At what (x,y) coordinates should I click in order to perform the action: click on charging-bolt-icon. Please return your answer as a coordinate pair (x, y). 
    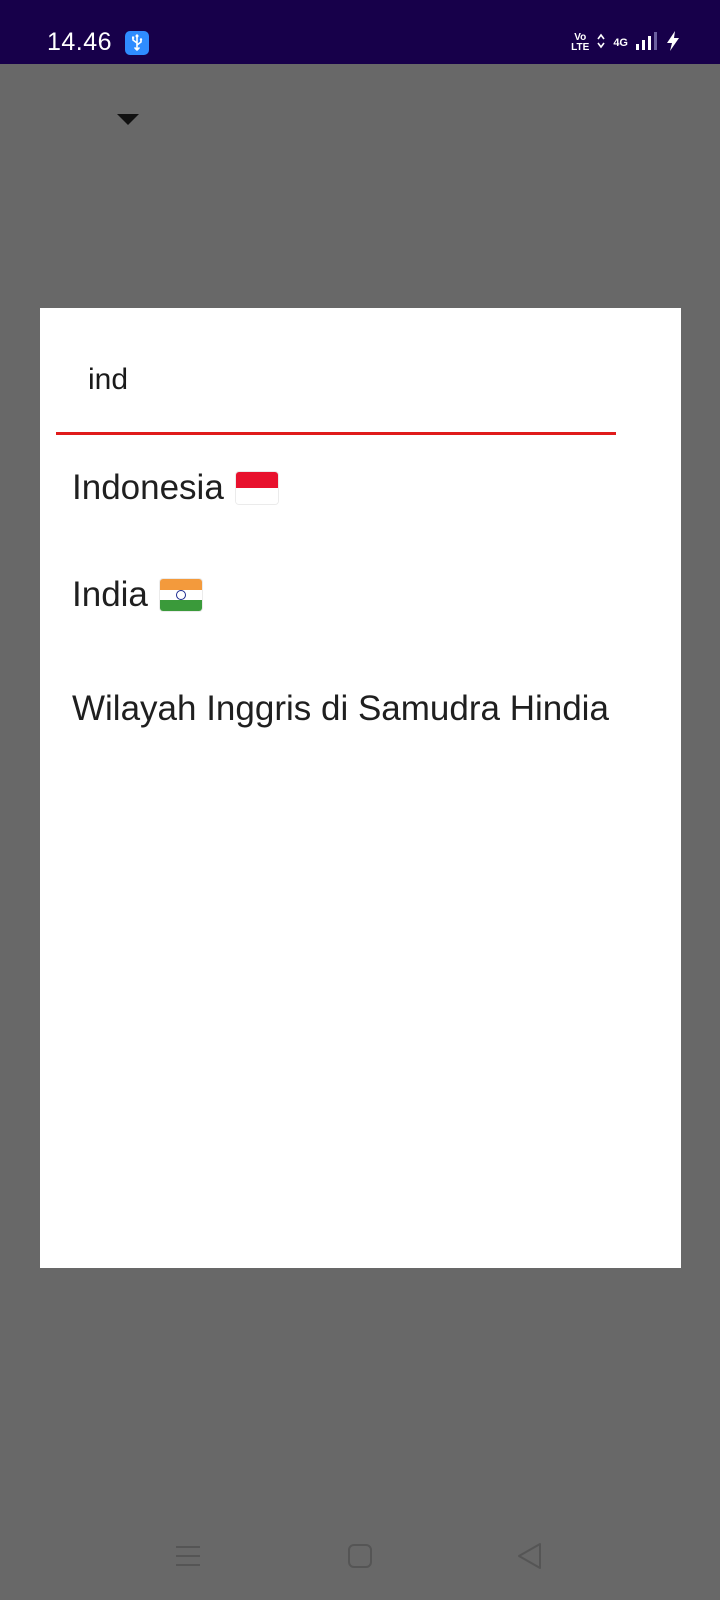
    Looking at the image, I should click on (673, 43).